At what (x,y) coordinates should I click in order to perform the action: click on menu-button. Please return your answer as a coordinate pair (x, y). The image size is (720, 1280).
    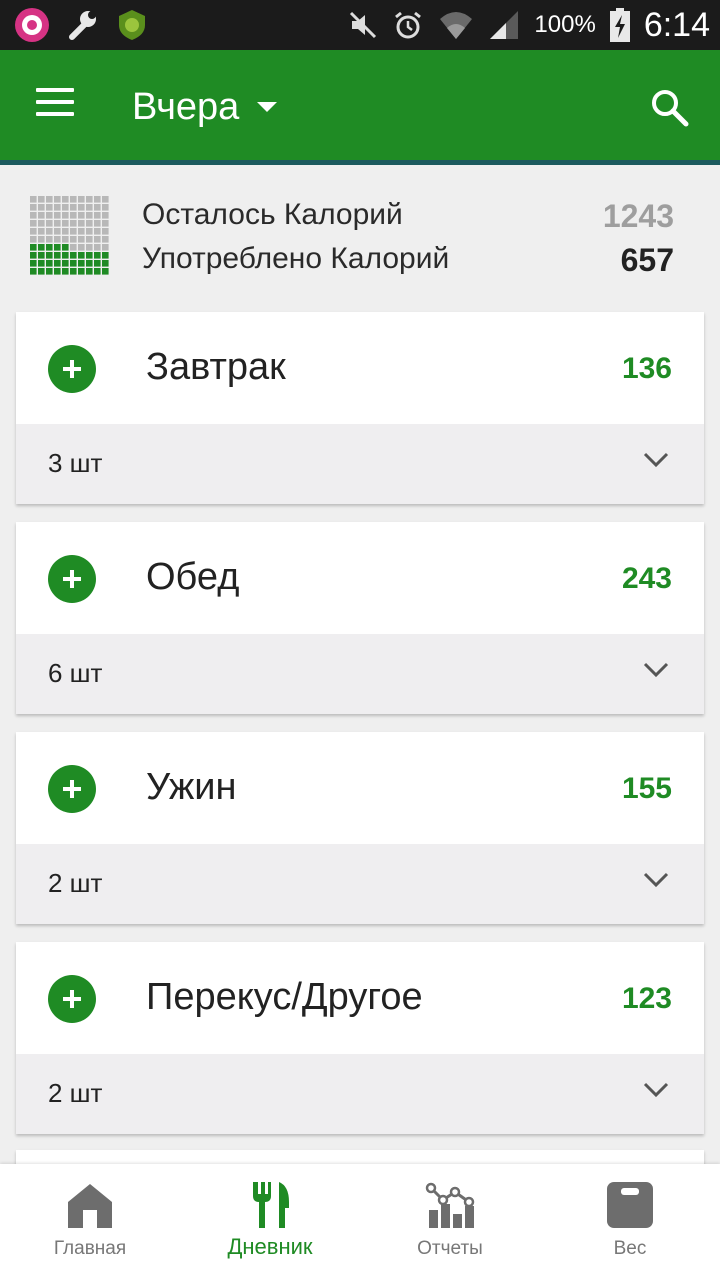
    Looking at the image, I should click on (55, 103).